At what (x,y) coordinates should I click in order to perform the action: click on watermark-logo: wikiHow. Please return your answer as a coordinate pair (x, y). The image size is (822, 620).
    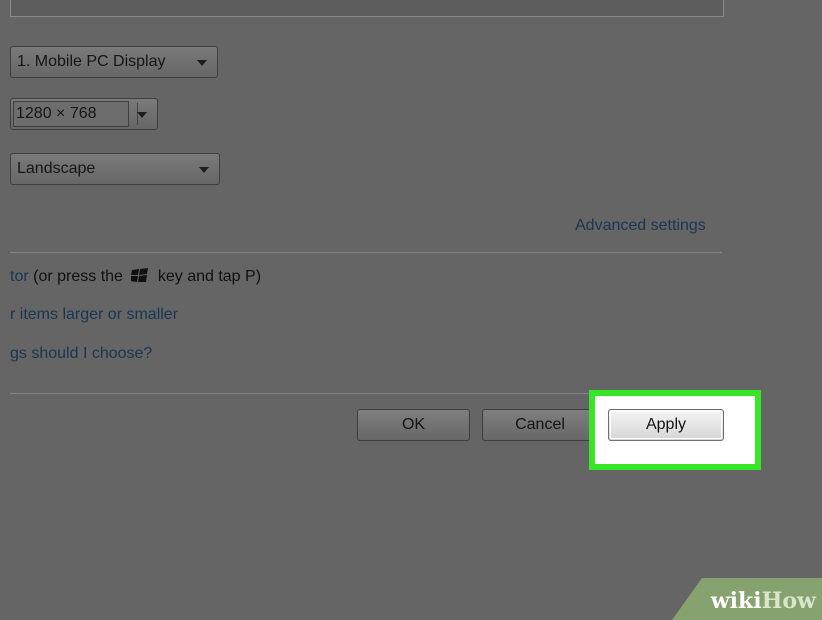
    Looking at the image, I should click on (763, 601).